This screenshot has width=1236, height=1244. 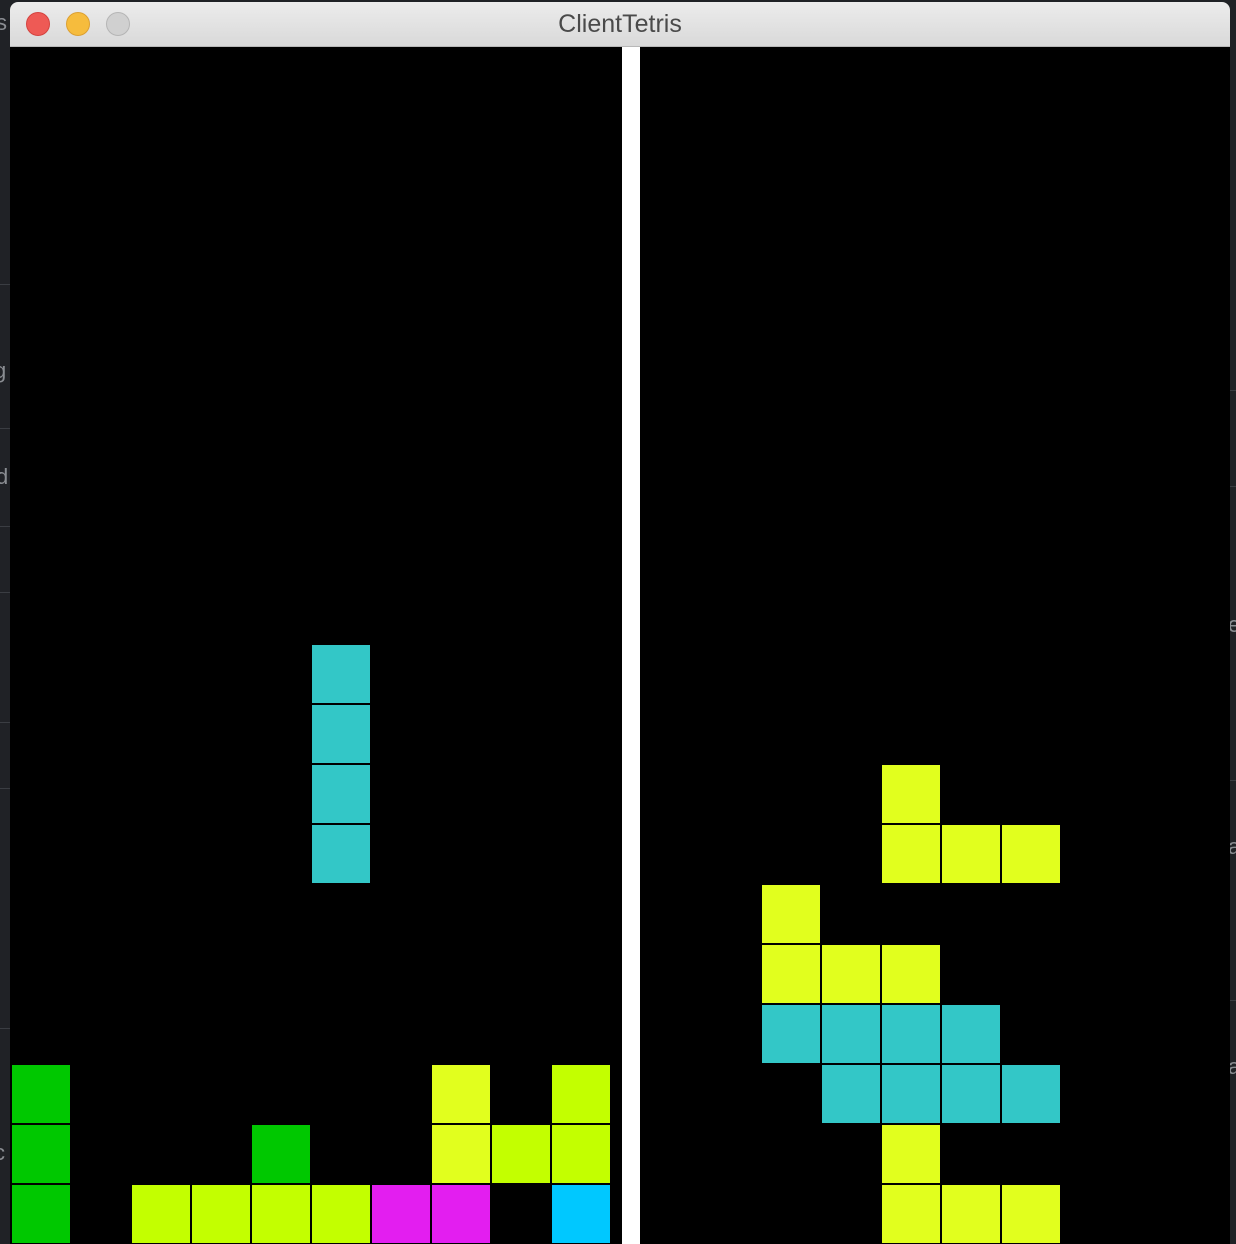 I want to click on background-text: c, so click(x=2, y=1153).